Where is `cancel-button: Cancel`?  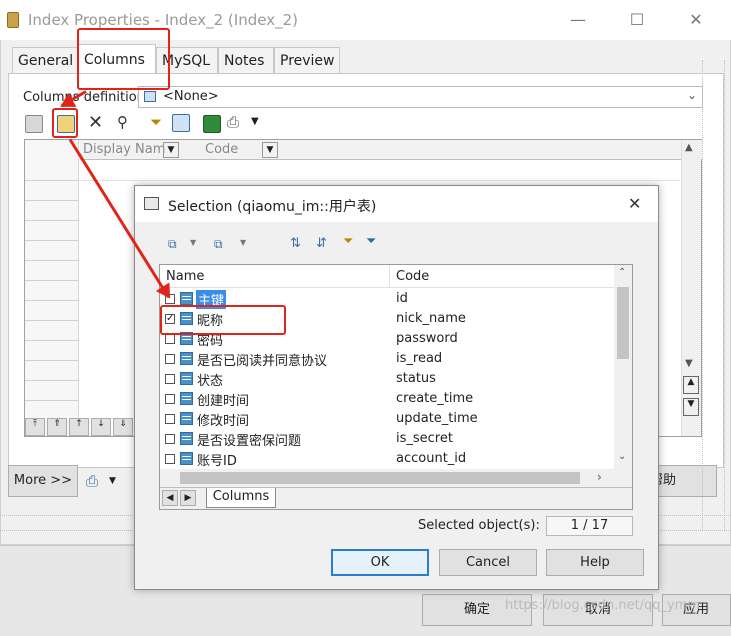
cancel-button: Cancel is located at coordinates (488, 562).